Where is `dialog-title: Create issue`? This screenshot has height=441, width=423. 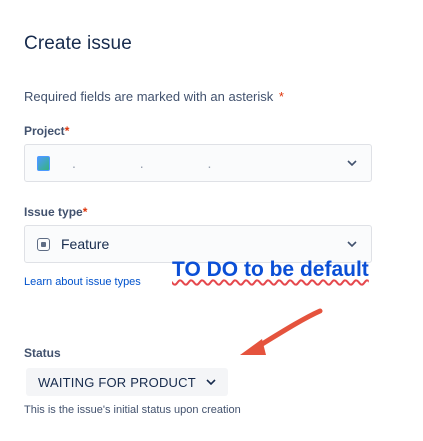
dialog-title: Create issue is located at coordinates (78, 43).